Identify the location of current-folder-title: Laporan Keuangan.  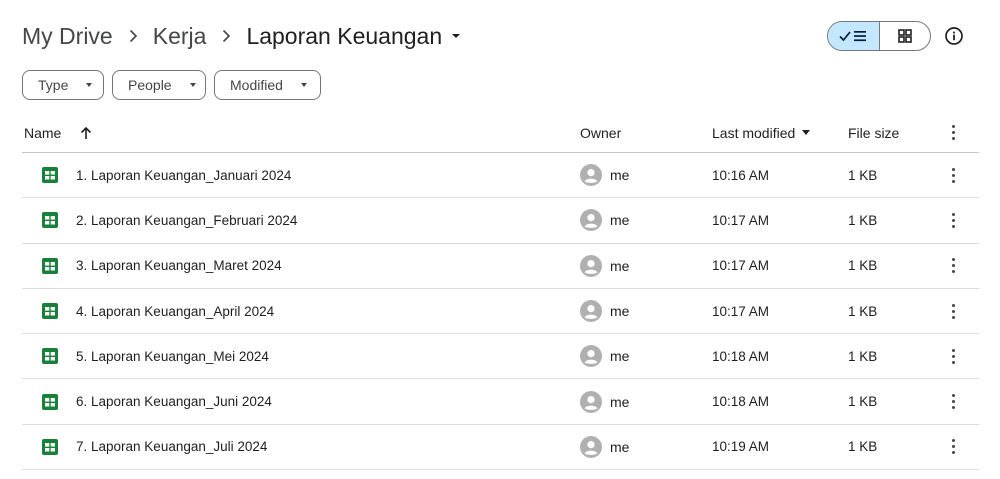
(344, 35).